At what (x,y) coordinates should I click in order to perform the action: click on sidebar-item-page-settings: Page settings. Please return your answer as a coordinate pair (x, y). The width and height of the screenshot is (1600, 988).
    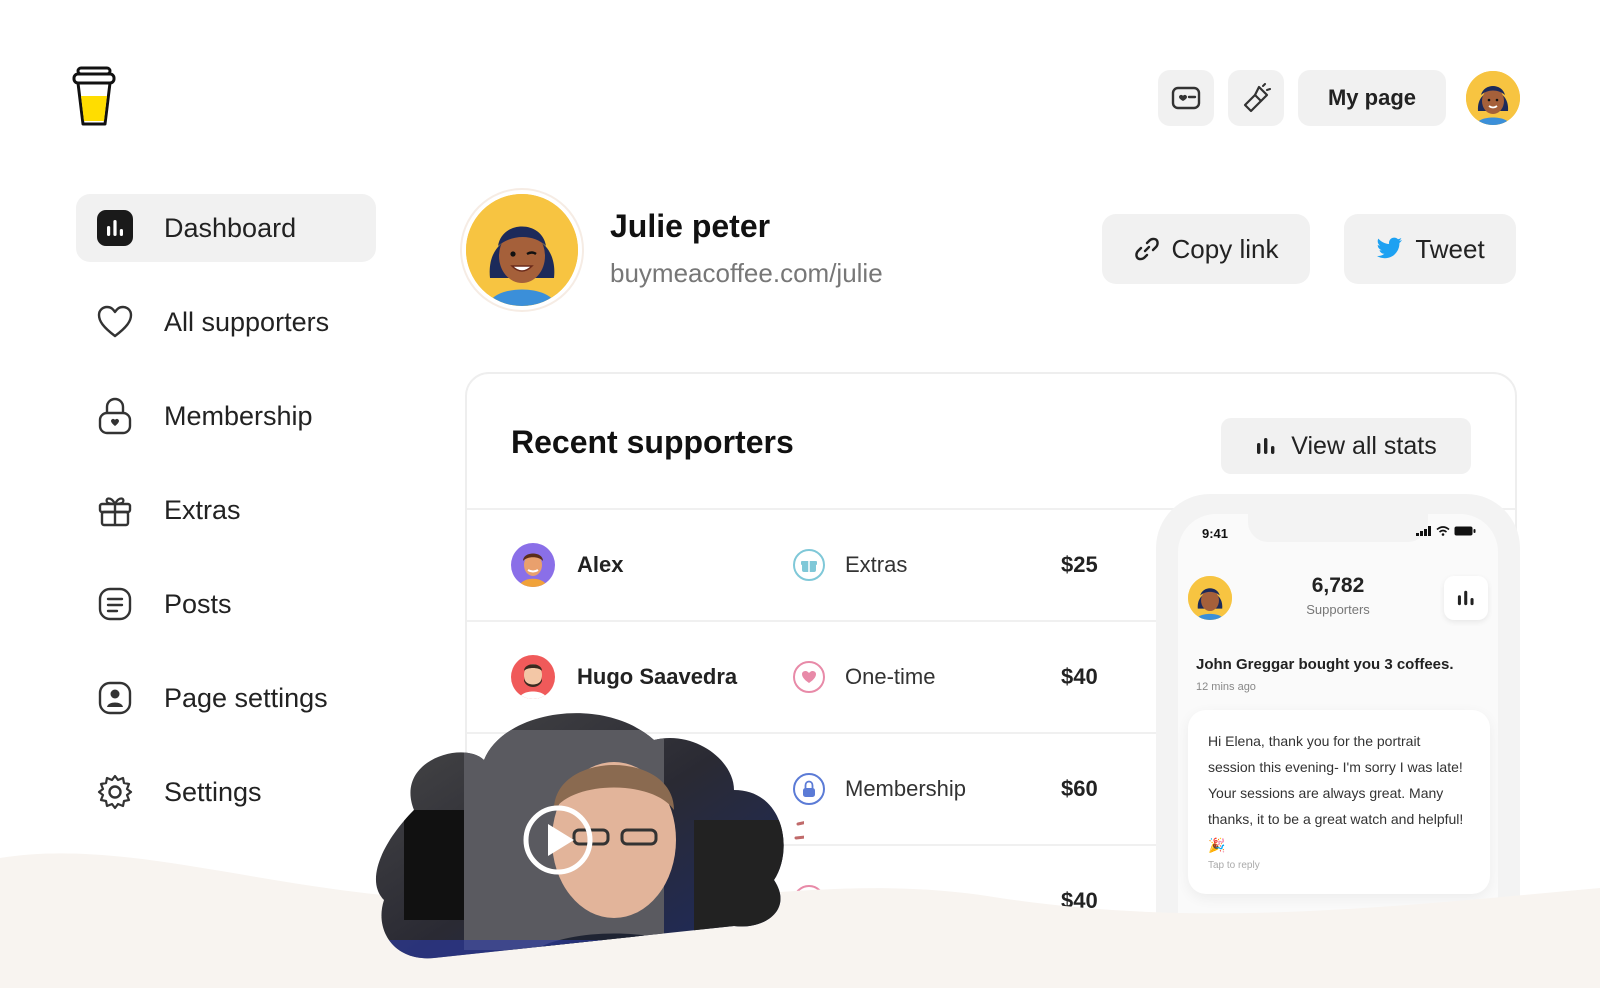
    Looking at the image, I should click on (226, 698).